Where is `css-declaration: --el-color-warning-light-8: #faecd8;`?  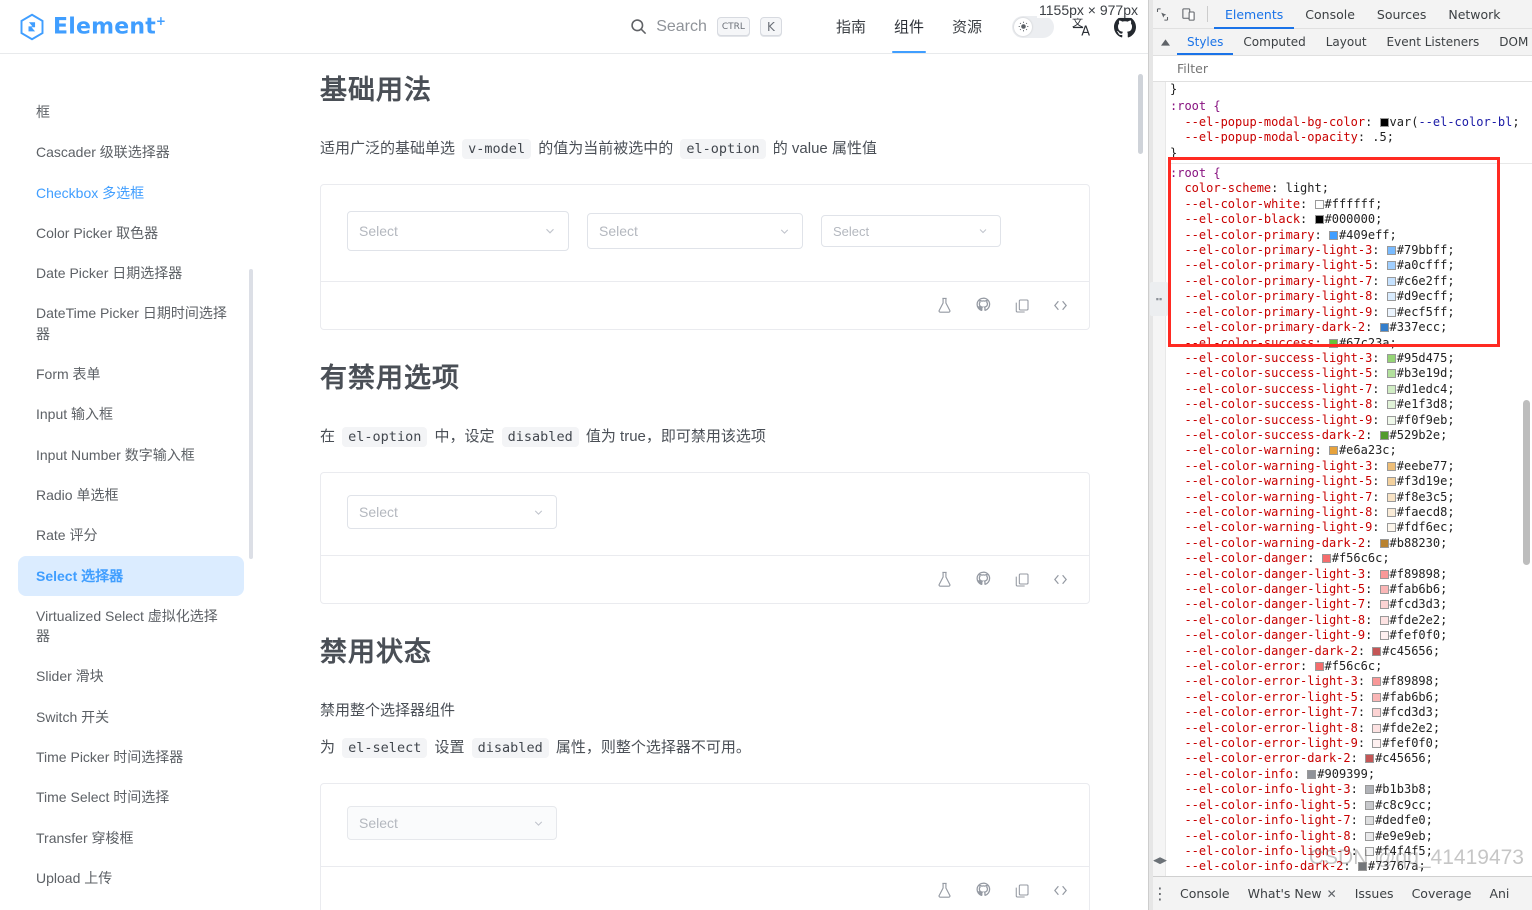 css-declaration: --el-color-warning-light-8: #faecd8; is located at coordinates (1351, 512).